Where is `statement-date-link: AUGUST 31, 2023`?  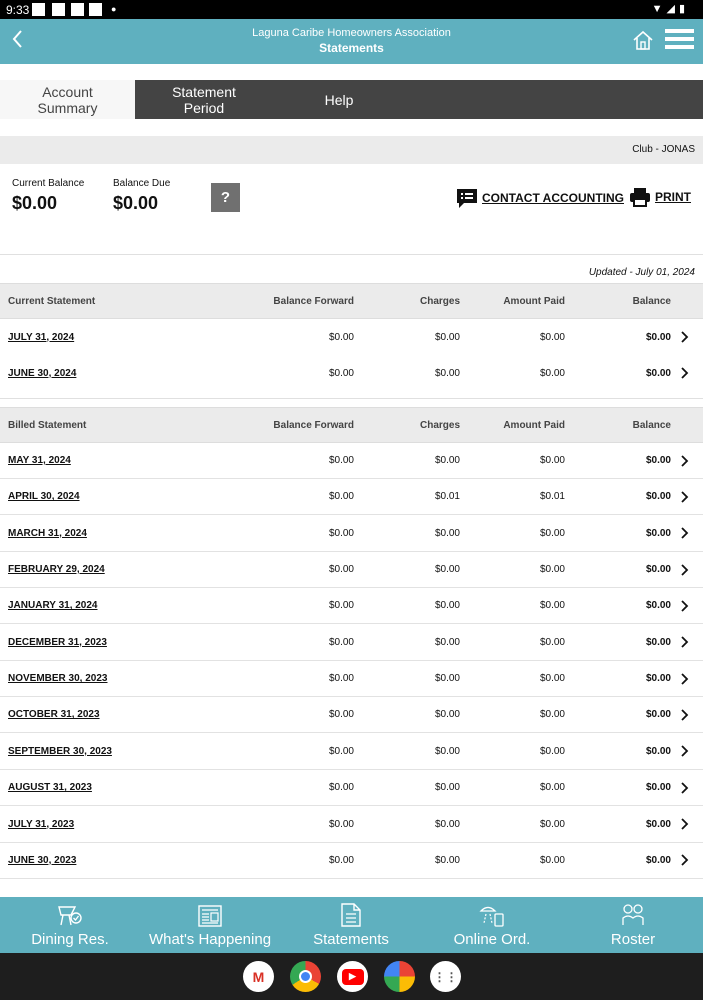 statement-date-link: AUGUST 31, 2023 is located at coordinates (50, 787).